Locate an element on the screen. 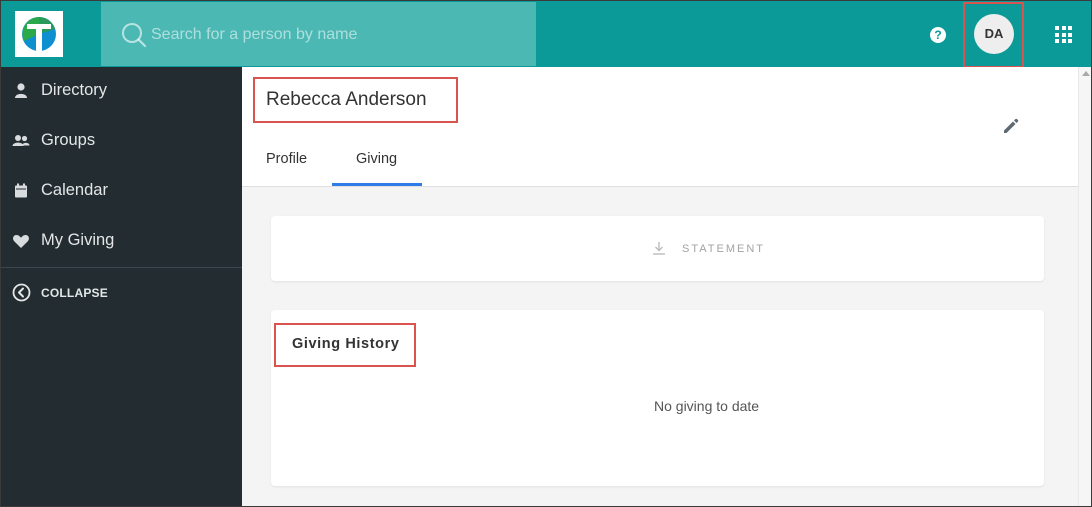 This screenshot has height=507, width=1092. pencil-icon is located at coordinates (1011, 126).